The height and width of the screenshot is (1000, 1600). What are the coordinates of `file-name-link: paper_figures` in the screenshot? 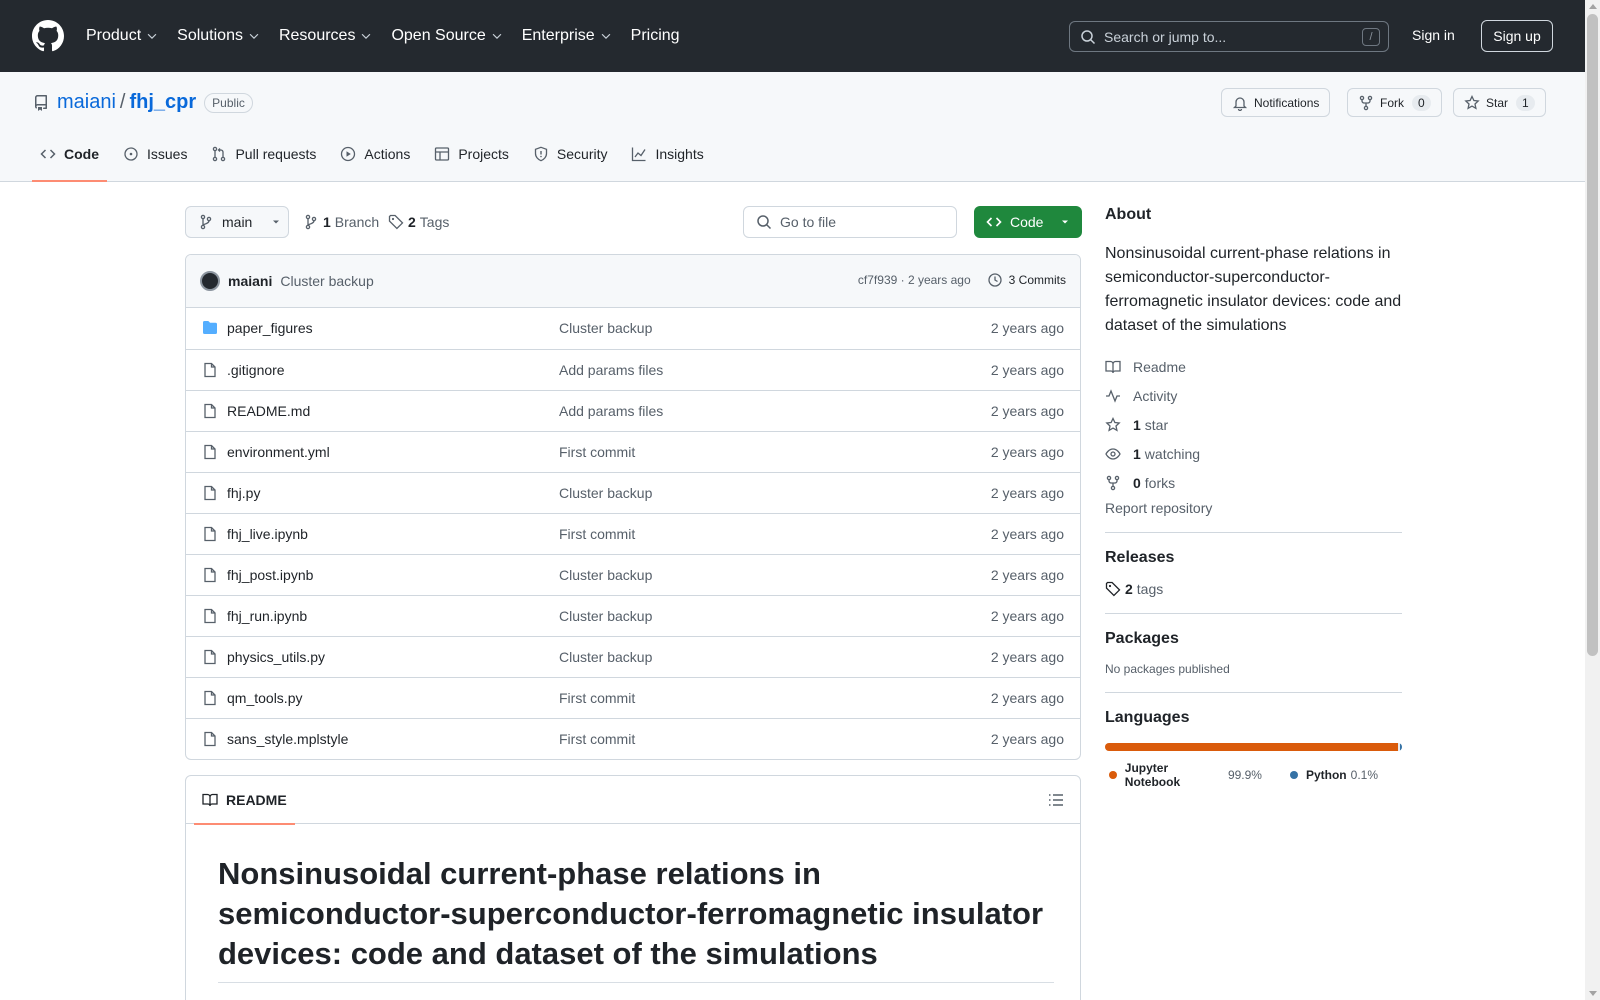 It's located at (270, 328).